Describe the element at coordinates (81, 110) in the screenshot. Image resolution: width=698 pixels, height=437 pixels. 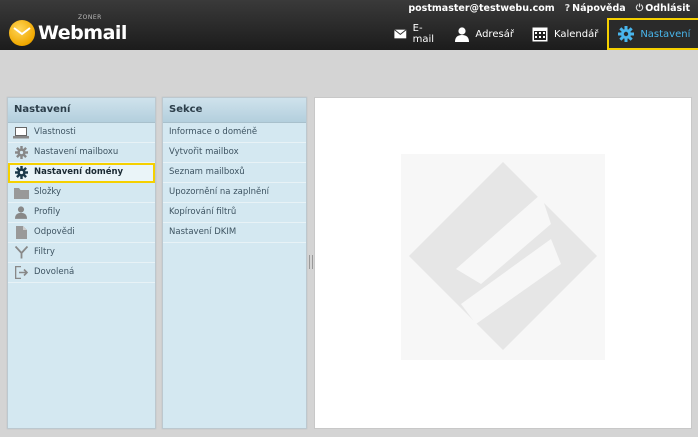
I see `sidebar-title: Nastavení` at that location.